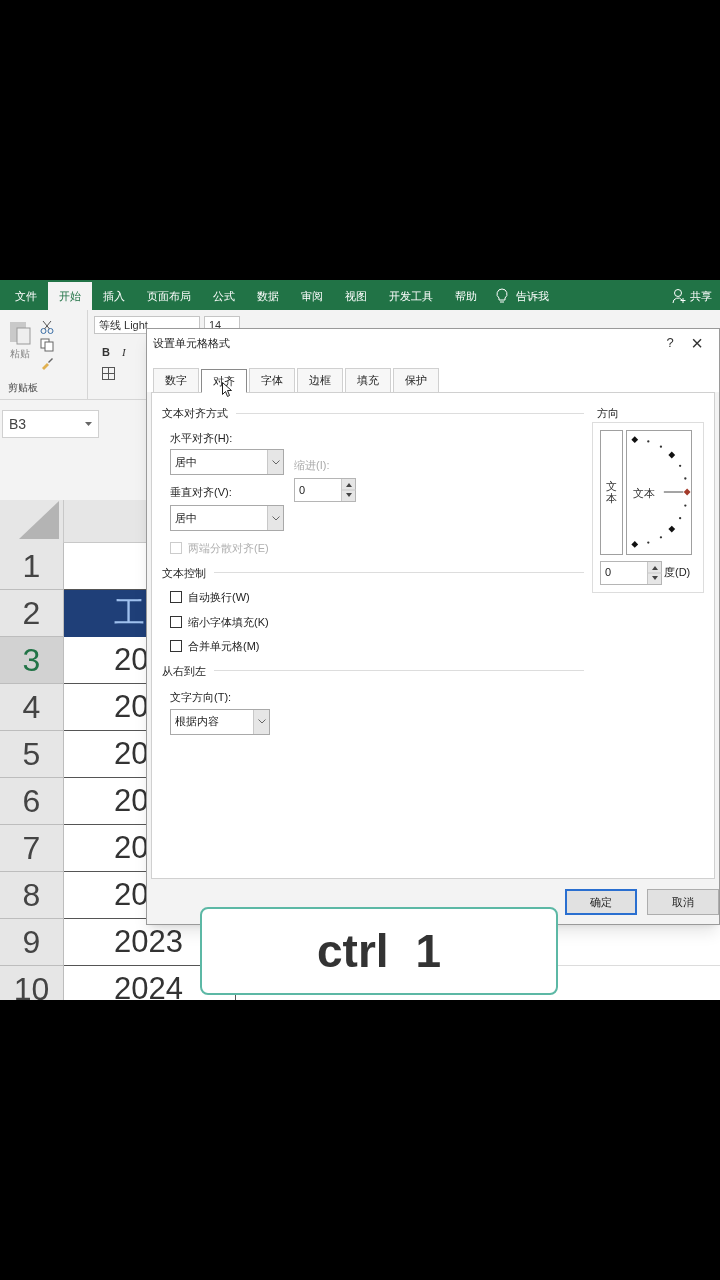  I want to click on section-title: 文本对齐方式, so click(195, 413).